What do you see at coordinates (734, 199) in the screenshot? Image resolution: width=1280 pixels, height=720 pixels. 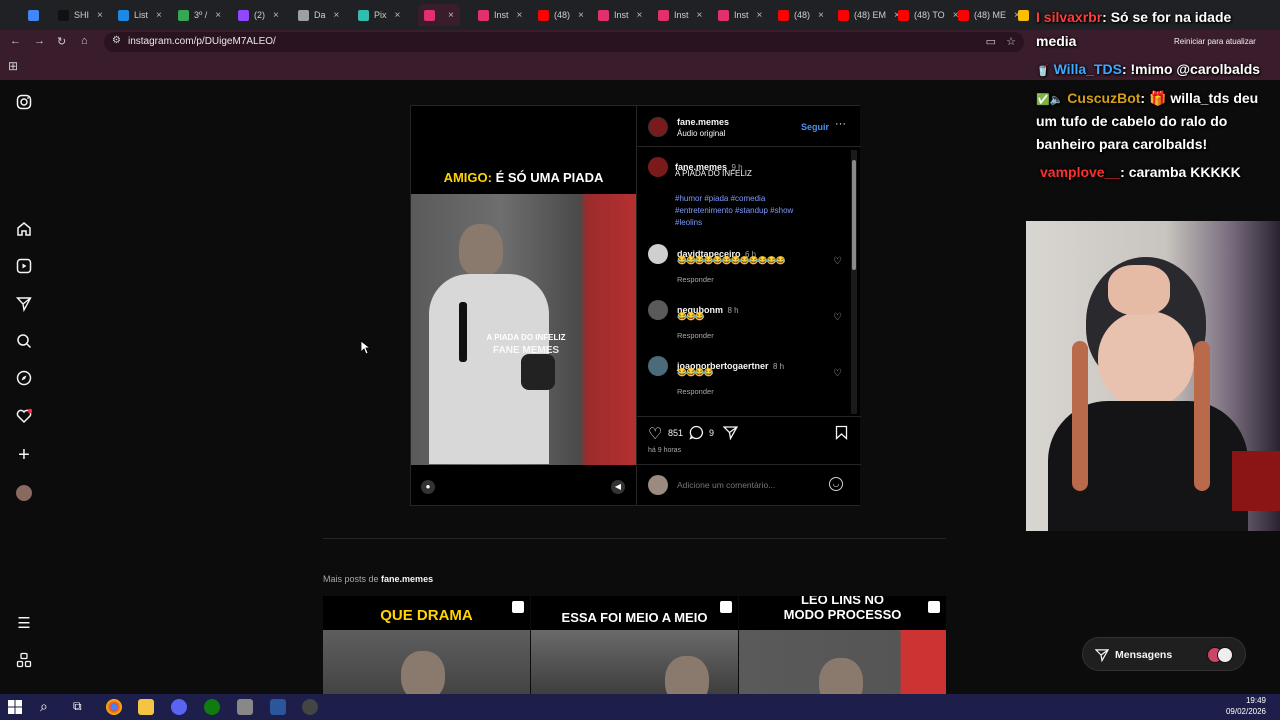 I see `hashtags-line1: #humor #piada #comedia` at bounding box center [734, 199].